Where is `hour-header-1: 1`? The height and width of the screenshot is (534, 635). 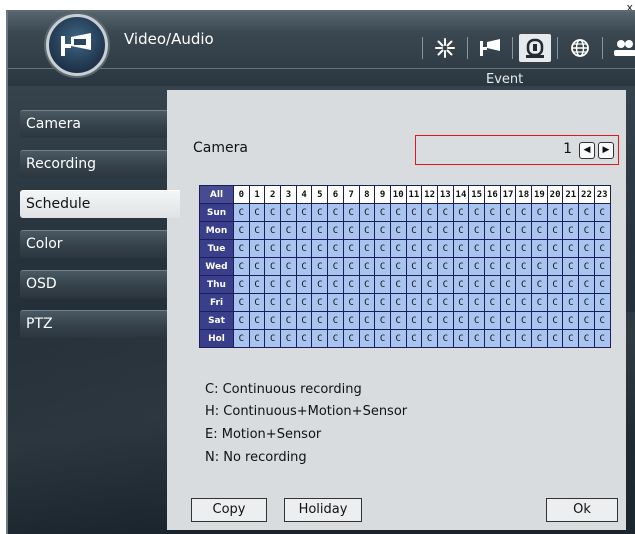 hour-header-1: 1 is located at coordinates (257, 194).